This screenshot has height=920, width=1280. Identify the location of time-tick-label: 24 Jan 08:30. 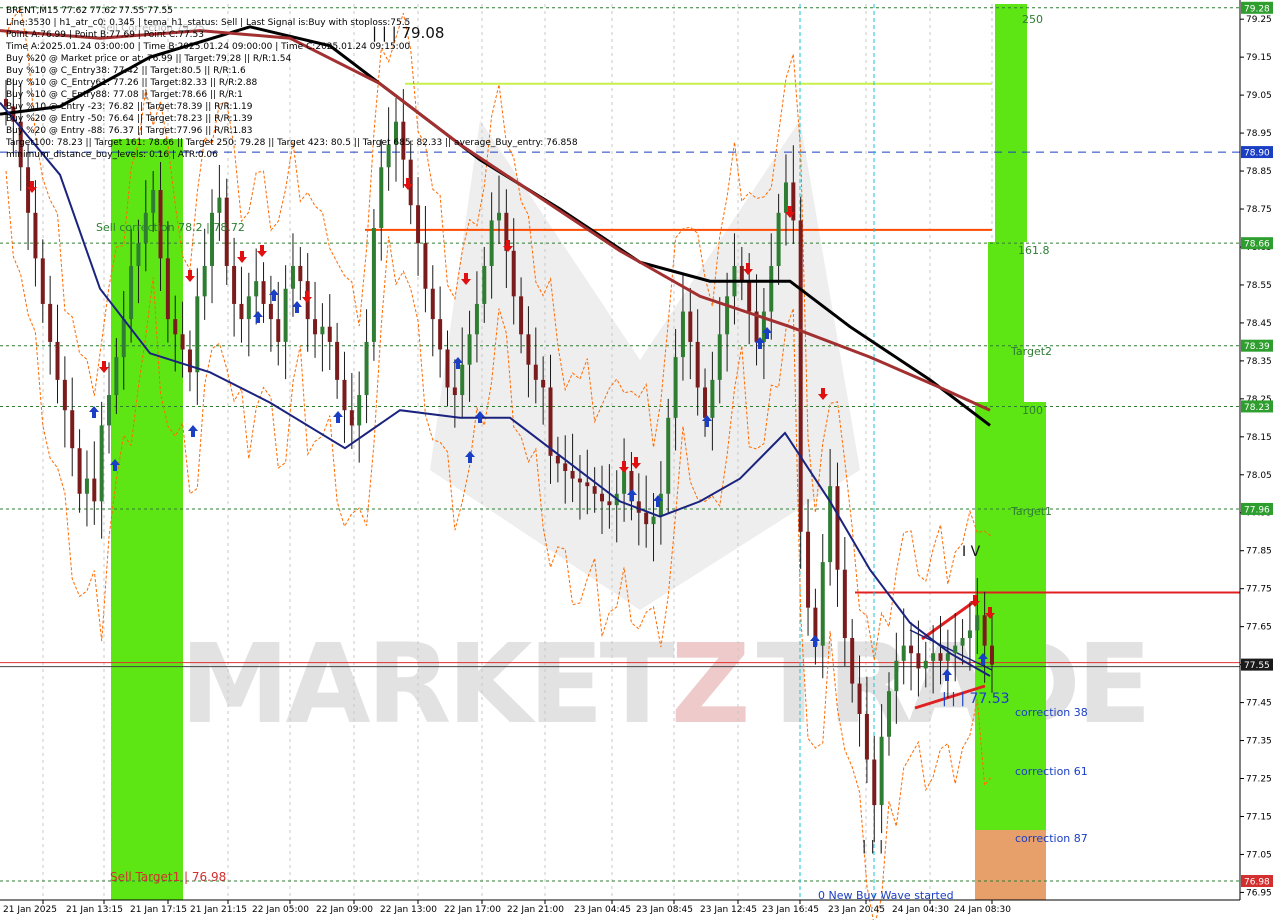
(982, 910).